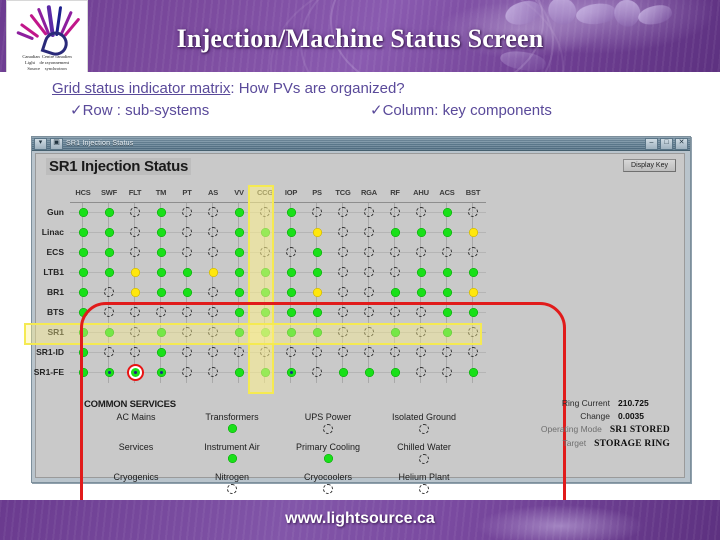  Describe the element at coordinates (328, 452) in the screenshot. I see `common-services-item: Primary Cooling` at that location.